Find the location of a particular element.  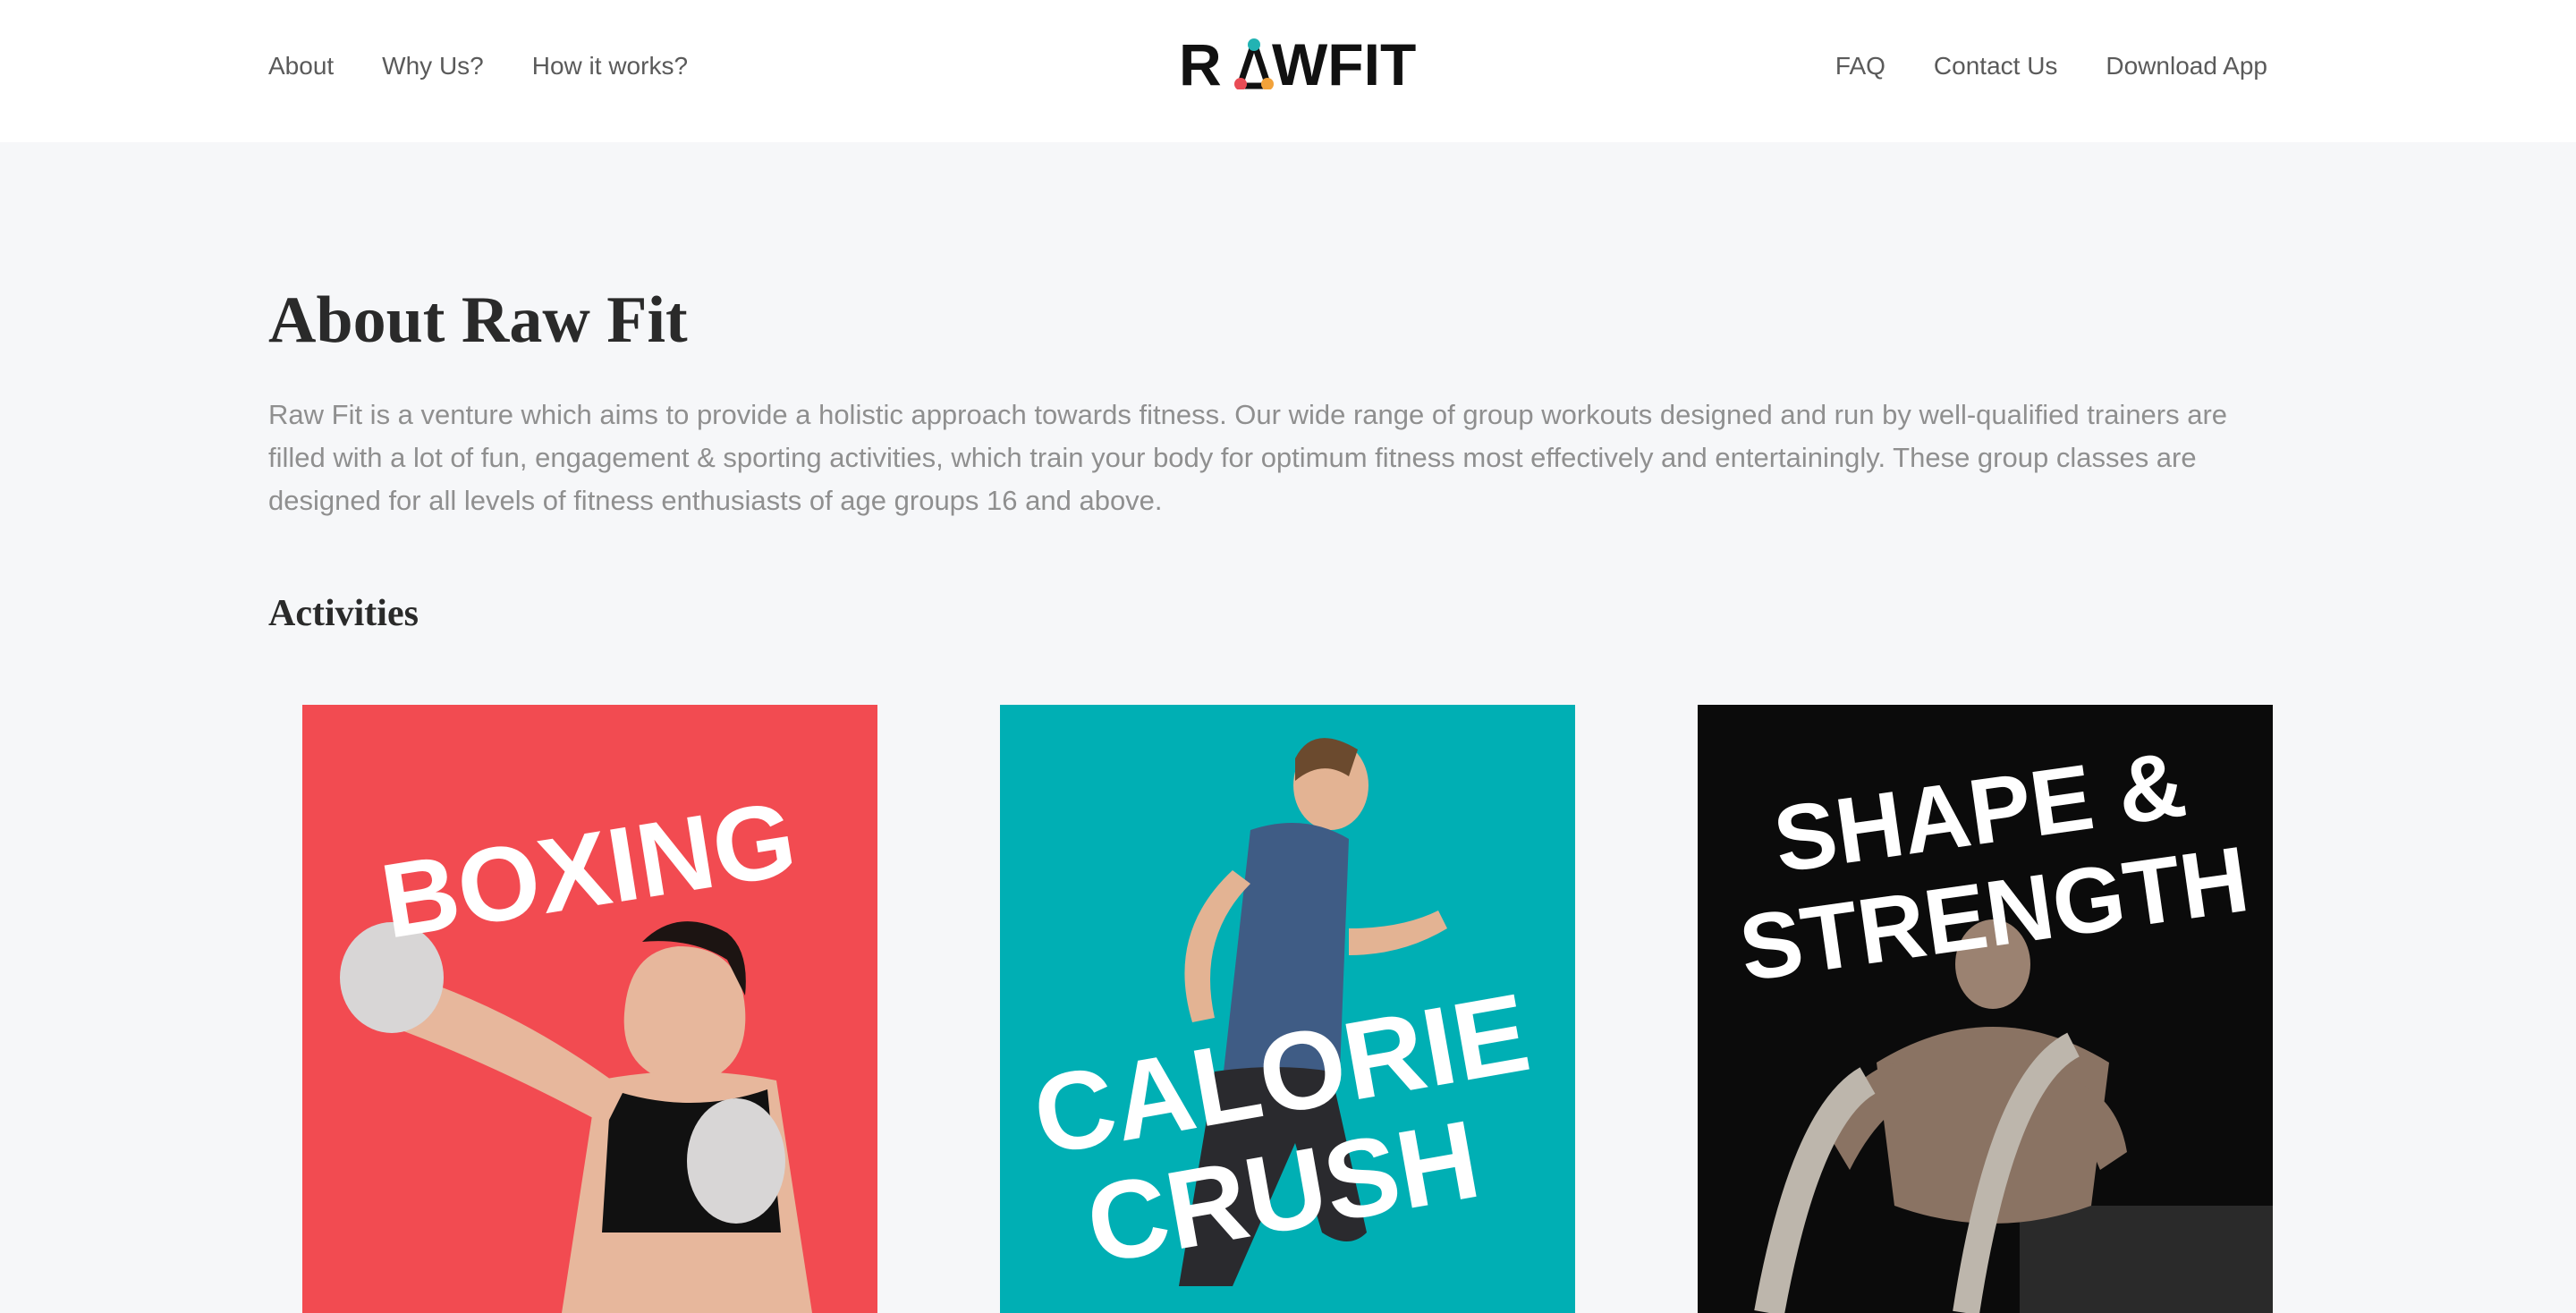

nav-how-it-works-link: How it works? is located at coordinates (610, 66).